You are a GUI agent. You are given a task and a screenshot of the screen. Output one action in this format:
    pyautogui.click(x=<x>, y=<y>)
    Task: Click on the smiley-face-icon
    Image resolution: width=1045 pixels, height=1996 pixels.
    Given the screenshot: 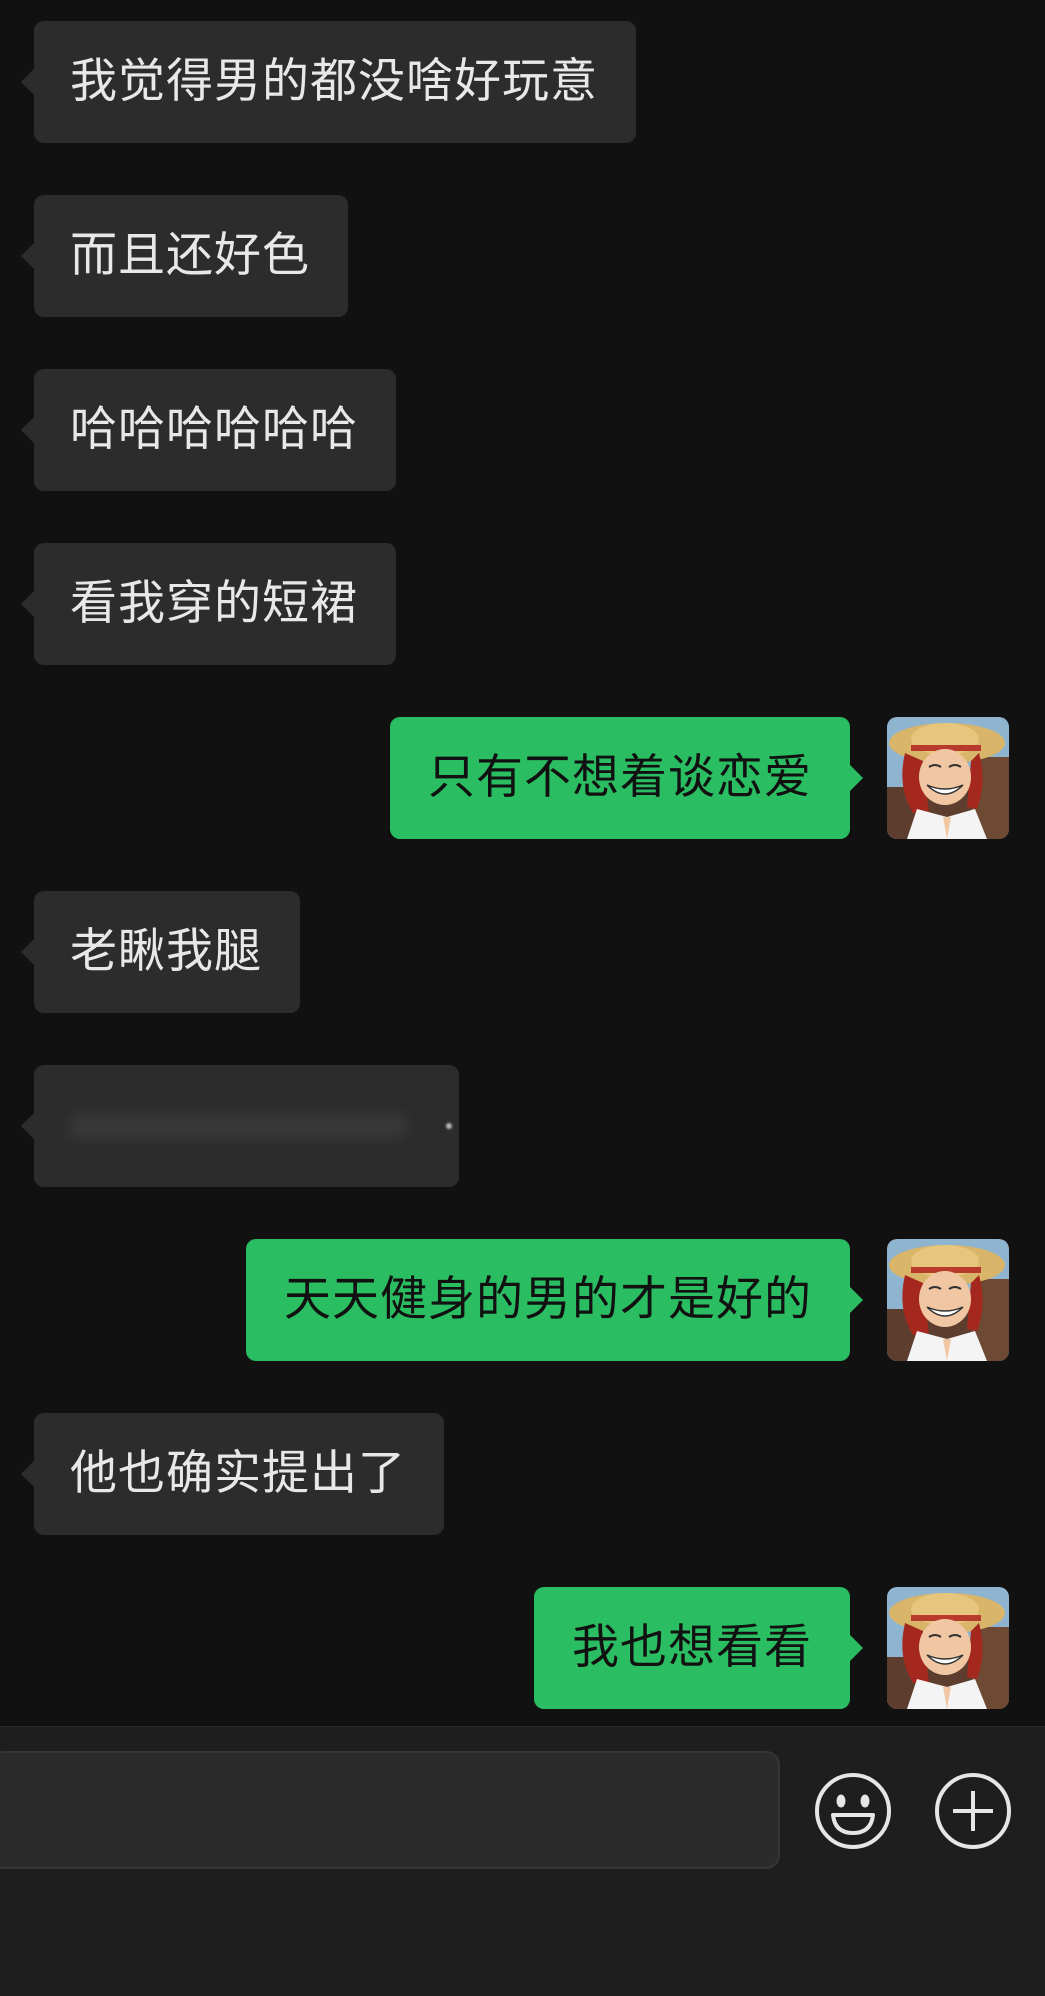 What is the action you would take?
    pyautogui.click(x=853, y=1811)
    